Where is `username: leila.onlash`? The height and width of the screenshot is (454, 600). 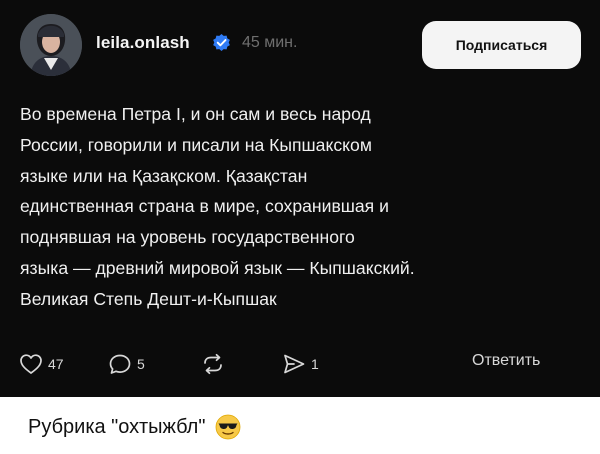 username: leila.onlash is located at coordinates (143, 43).